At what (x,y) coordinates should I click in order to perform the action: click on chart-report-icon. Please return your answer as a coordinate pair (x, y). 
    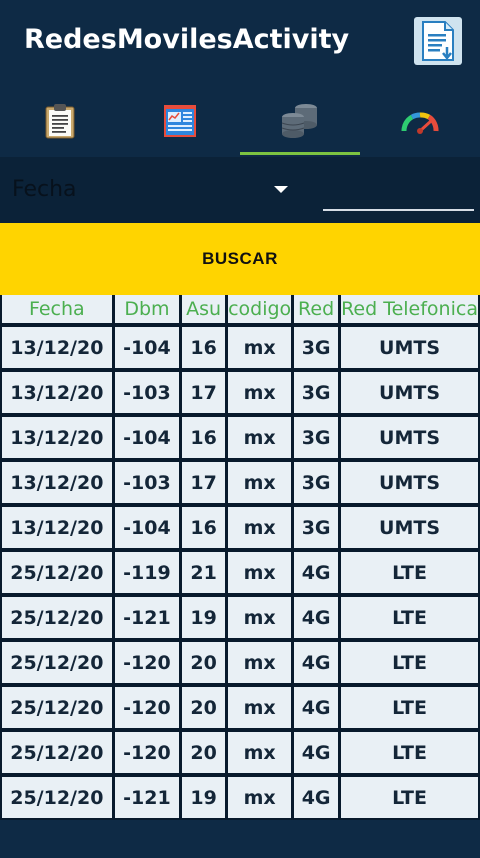
    Looking at the image, I should click on (180, 121).